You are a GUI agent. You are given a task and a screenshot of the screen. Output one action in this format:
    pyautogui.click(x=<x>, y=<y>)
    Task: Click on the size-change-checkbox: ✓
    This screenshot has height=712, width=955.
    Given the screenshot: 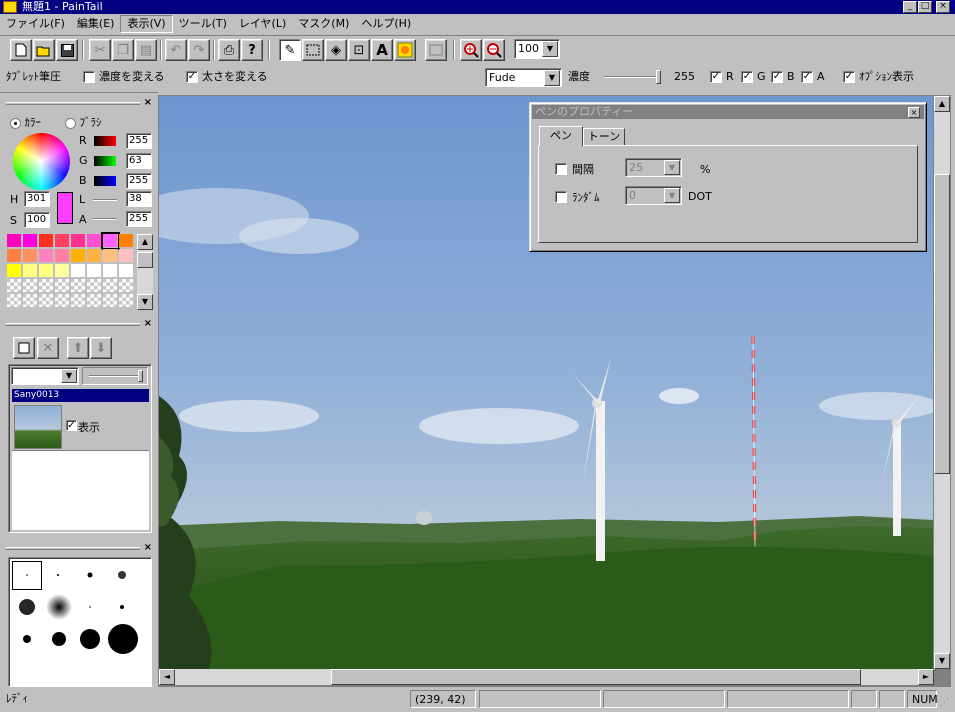 What is the action you would take?
    pyautogui.click(x=192, y=77)
    